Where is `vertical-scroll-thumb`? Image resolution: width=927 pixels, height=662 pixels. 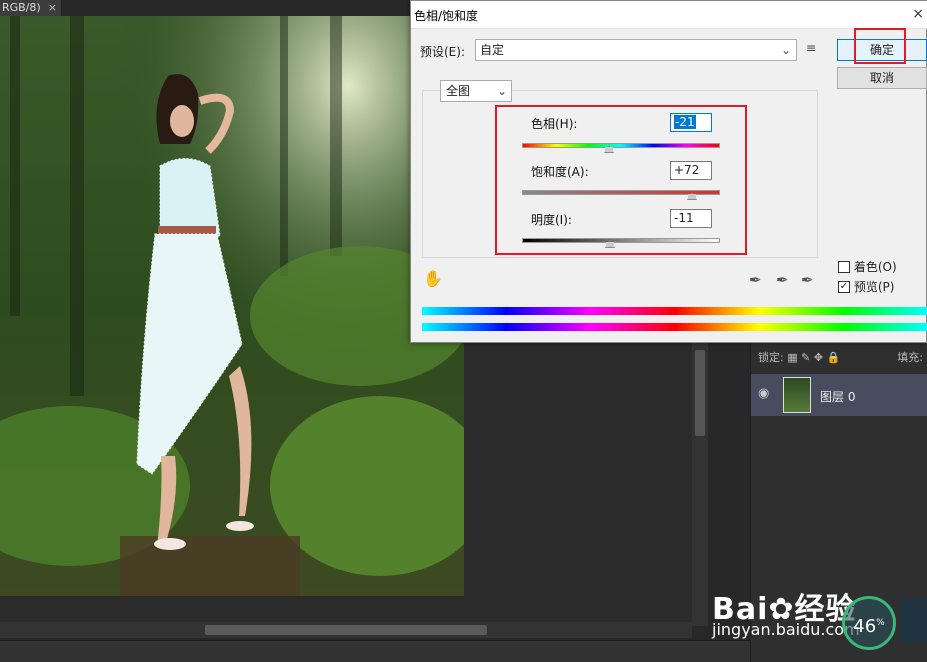 vertical-scroll-thumb is located at coordinates (700, 393).